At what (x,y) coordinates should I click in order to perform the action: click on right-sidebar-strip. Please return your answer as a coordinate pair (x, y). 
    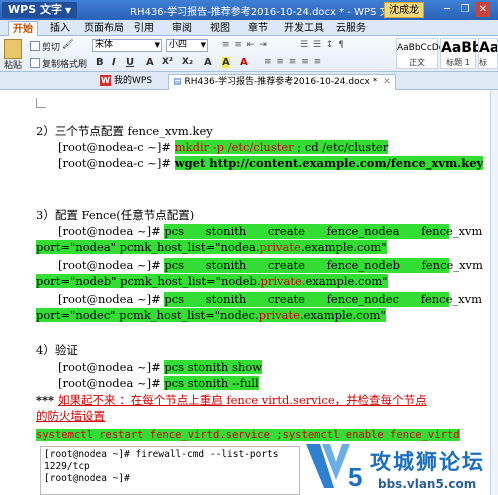
    Looking at the image, I should click on (494, 292).